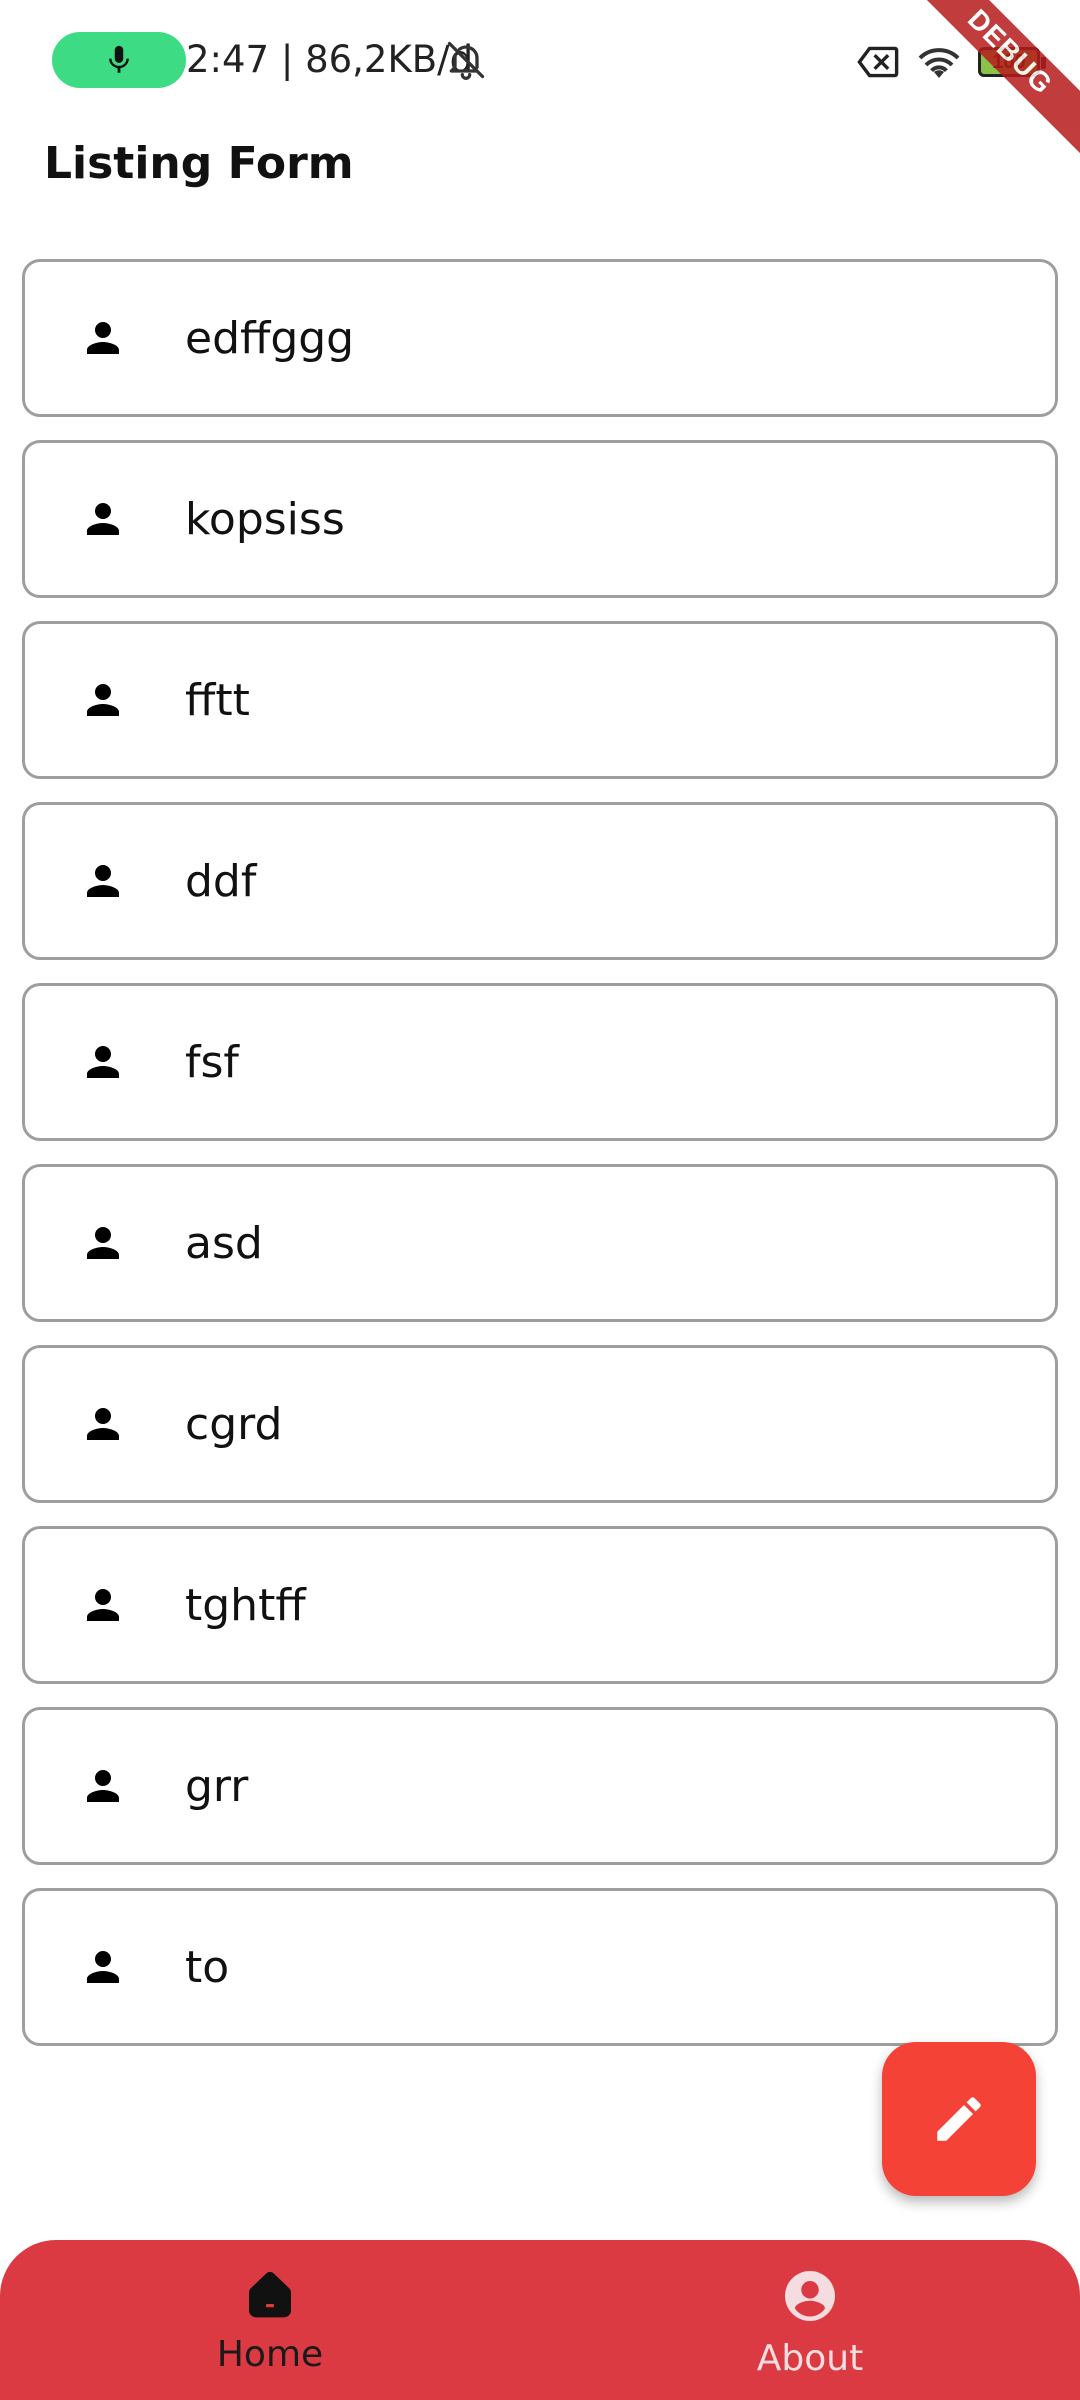 The image size is (1080, 2400). Describe the element at coordinates (224, 1243) in the screenshot. I see `list-item-label: asd` at that location.